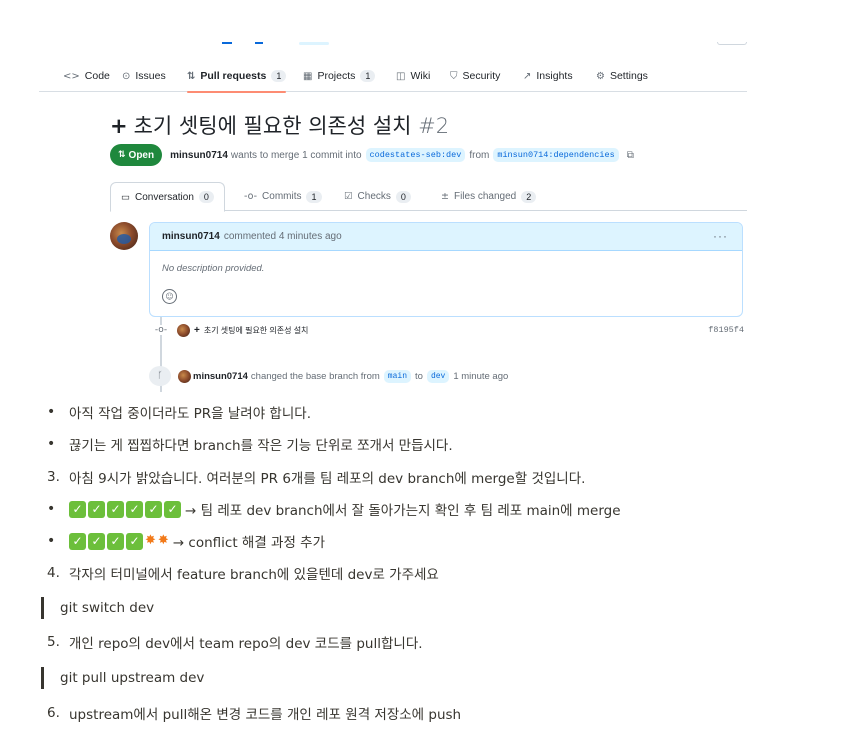 This screenshot has height=738, width=865. Describe the element at coordinates (485, 196) in the screenshot. I see `tab-label: Files changed` at that location.